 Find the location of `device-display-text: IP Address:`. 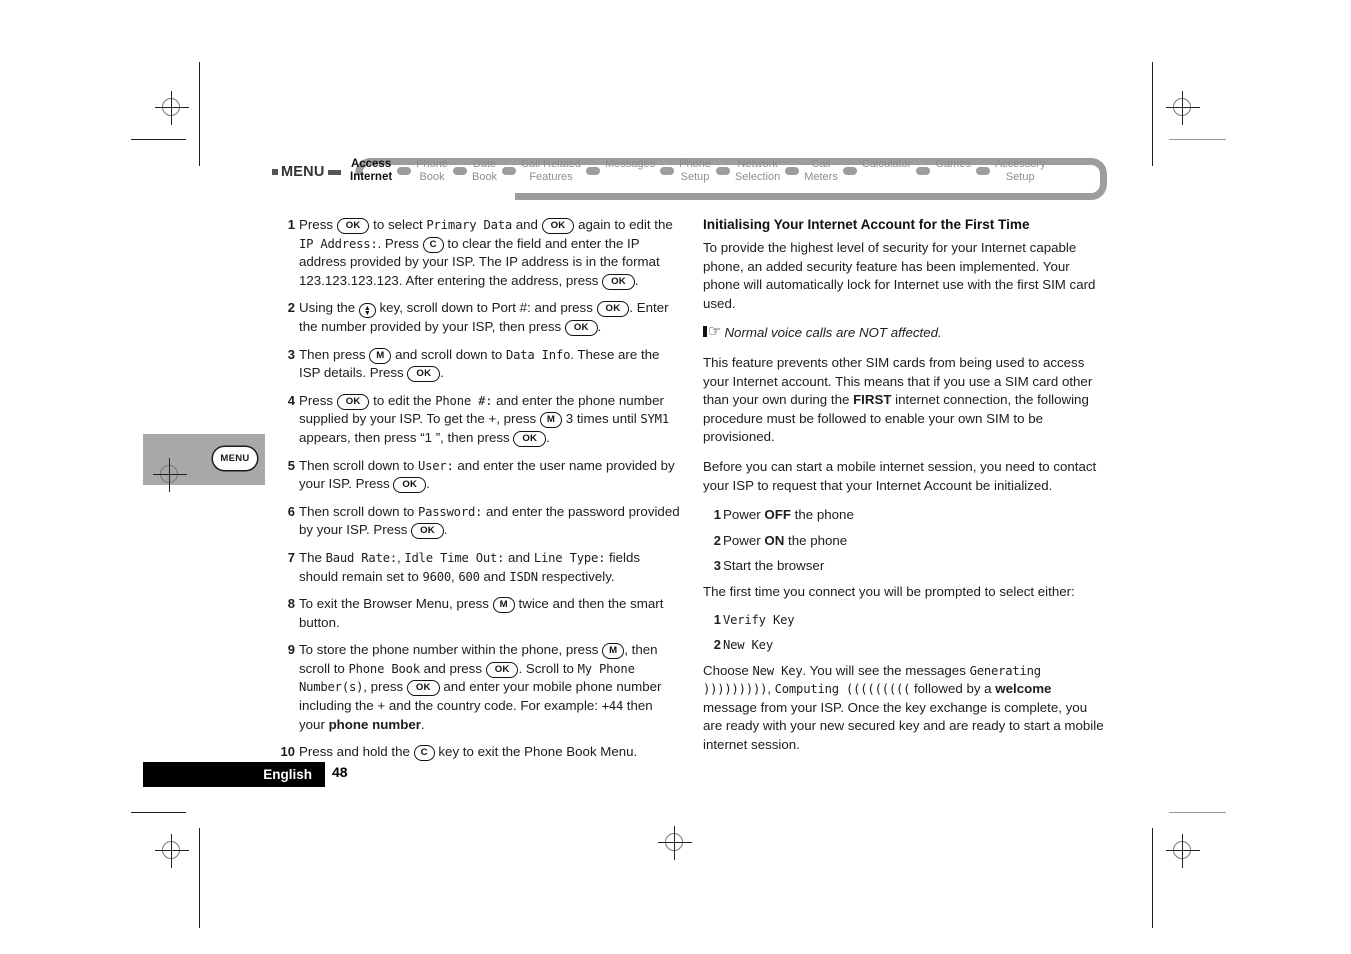

device-display-text: IP Address: is located at coordinates (338, 243).